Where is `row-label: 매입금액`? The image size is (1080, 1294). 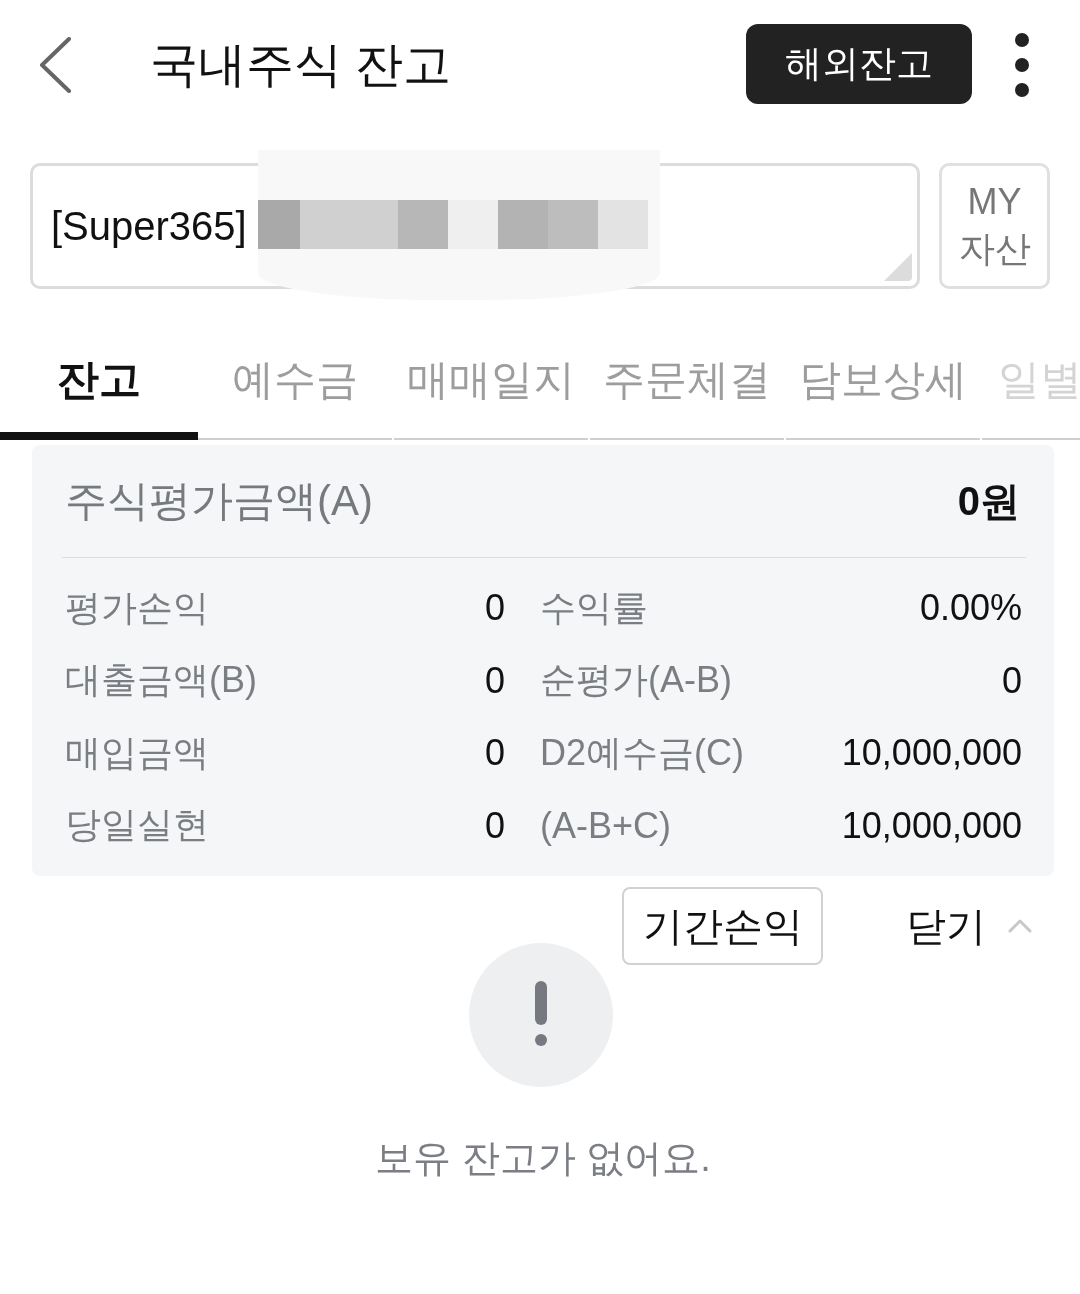
row-label: 매입금액 is located at coordinates (137, 752).